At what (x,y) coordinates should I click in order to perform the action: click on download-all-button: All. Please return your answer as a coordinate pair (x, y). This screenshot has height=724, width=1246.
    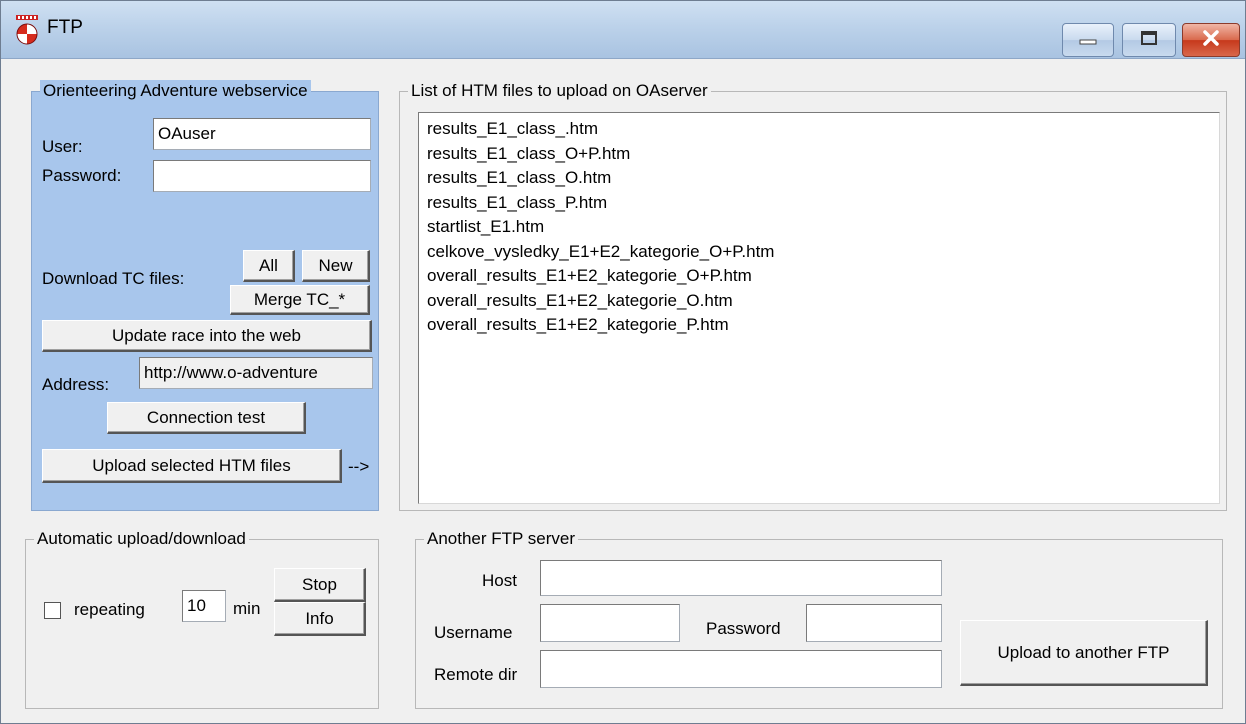
    Looking at the image, I should click on (269, 266).